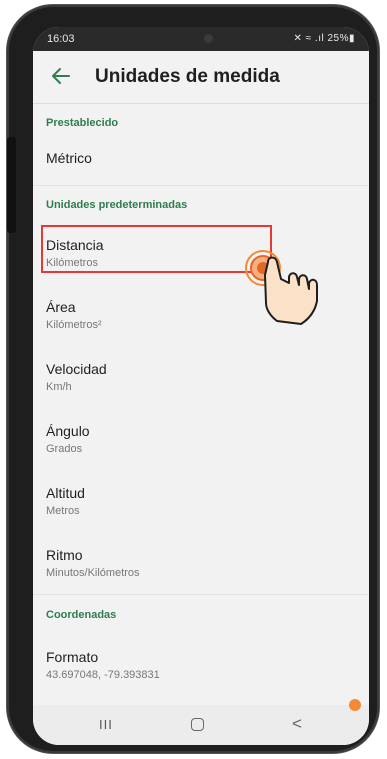  Describe the element at coordinates (117, 205) in the screenshot. I see `section-header-defaults: Unidades predeterminadas` at that location.